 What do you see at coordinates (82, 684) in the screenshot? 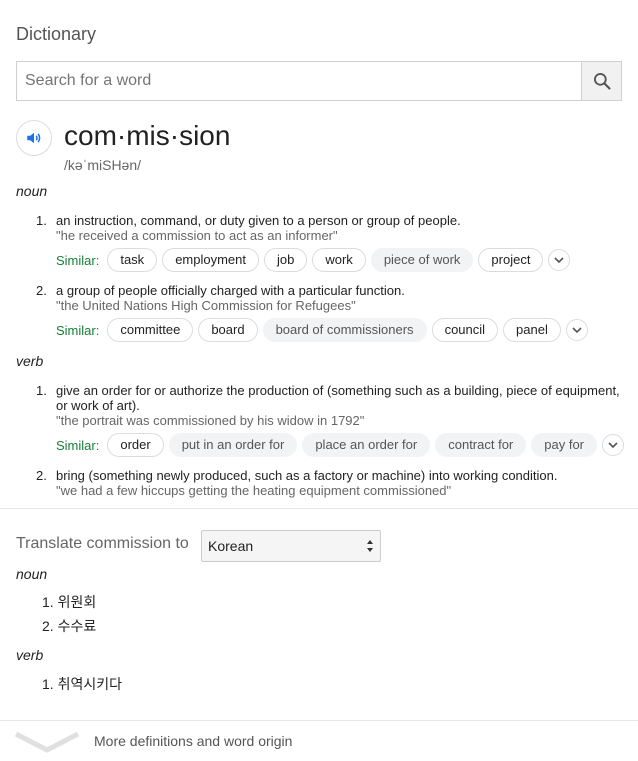
I see `translation-item: 1. 취역시키다` at bounding box center [82, 684].